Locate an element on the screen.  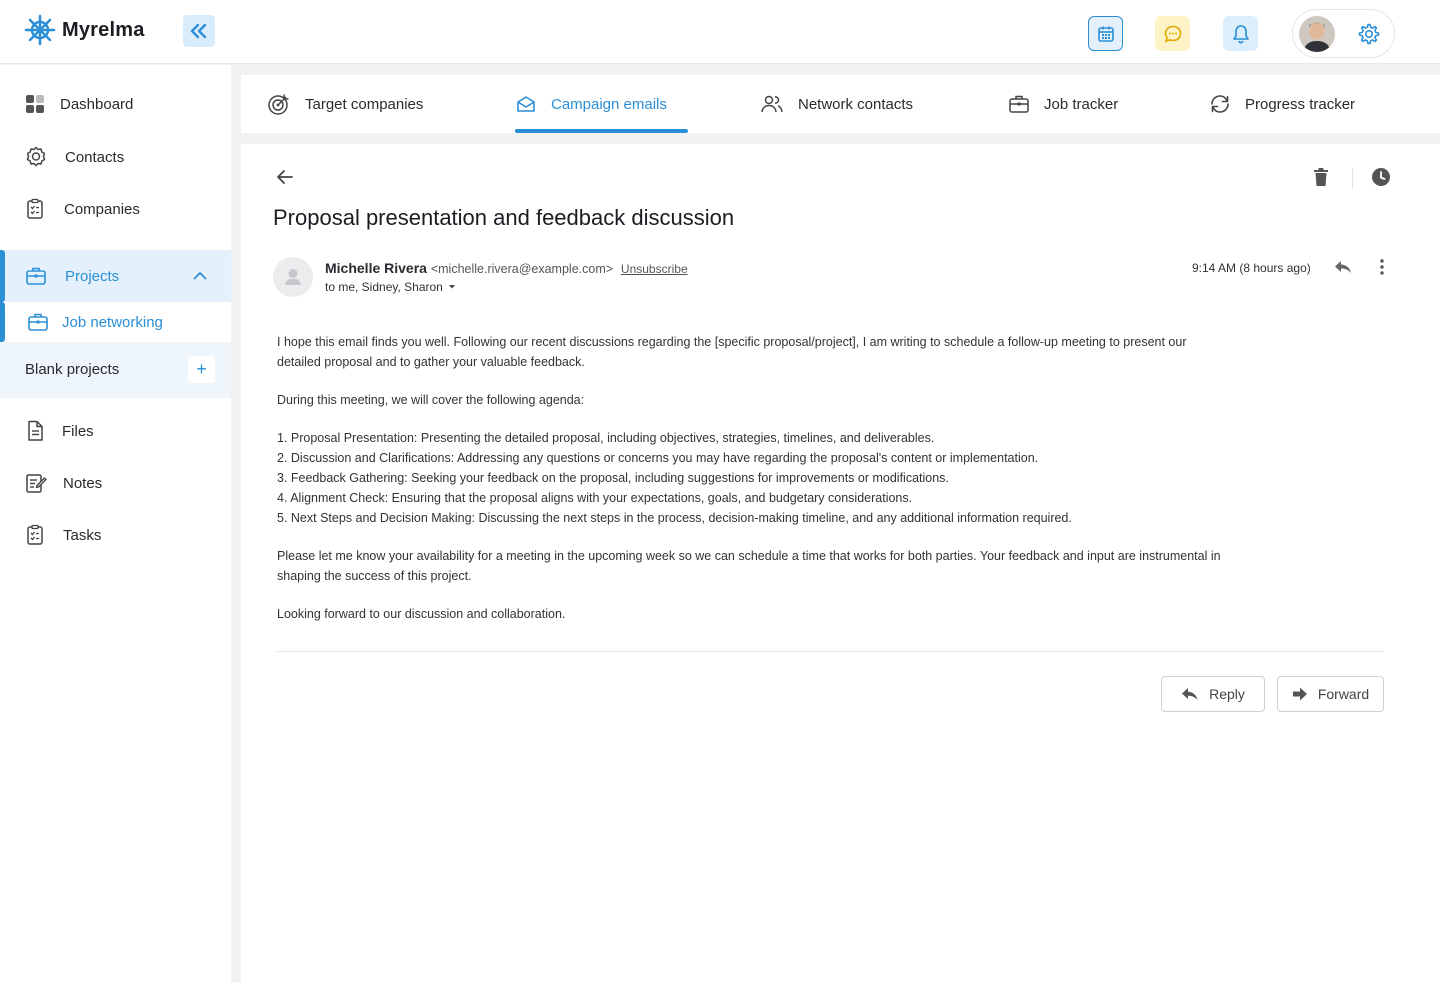
sidebar-item-job-networking: Job networking is located at coordinates (115, 322).